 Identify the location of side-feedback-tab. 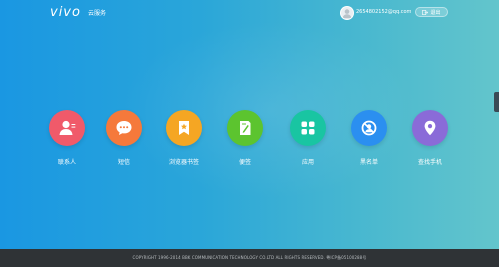
(496, 102).